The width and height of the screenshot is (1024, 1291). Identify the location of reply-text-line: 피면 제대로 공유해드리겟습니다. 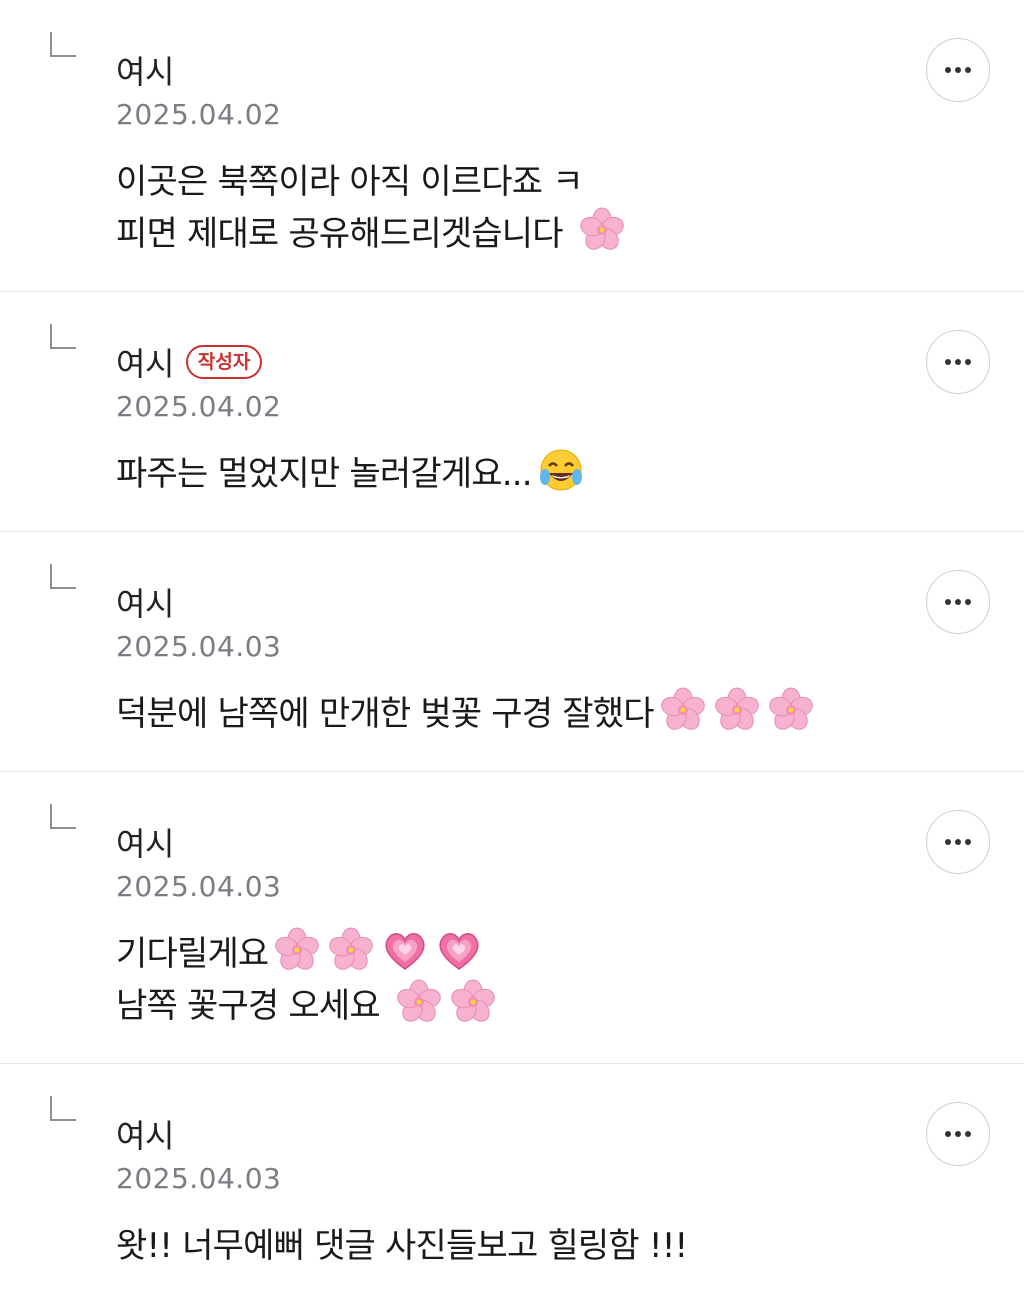
(371, 230).